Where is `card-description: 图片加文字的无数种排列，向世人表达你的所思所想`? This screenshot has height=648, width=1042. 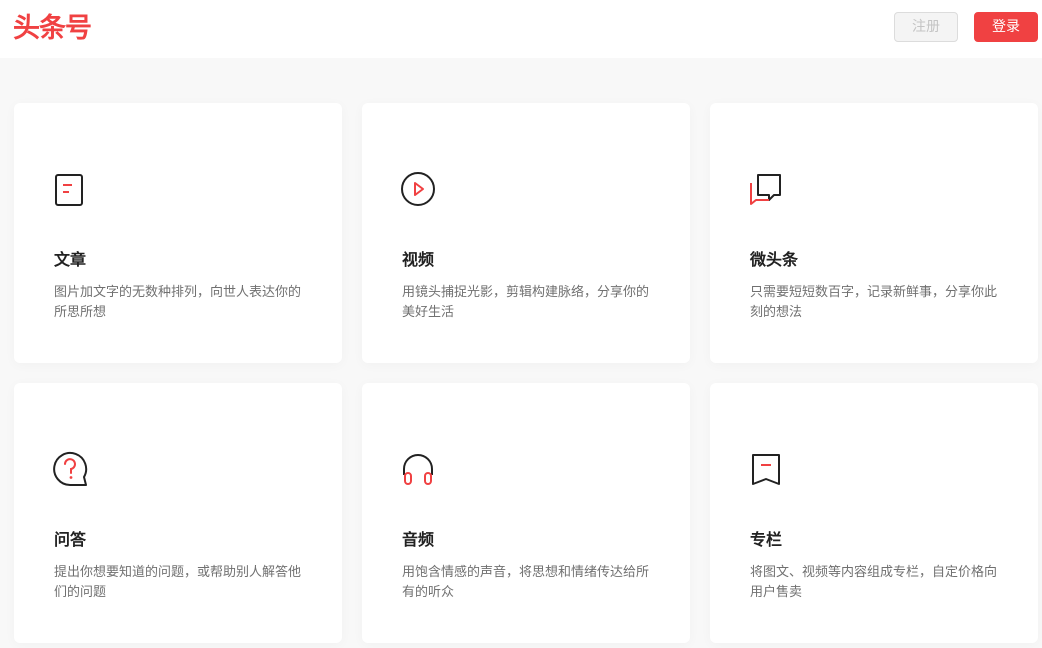
card-description: 图片加文字的无数种排列，向世人表达你的所思所想 is located at coordinates (178, 302).